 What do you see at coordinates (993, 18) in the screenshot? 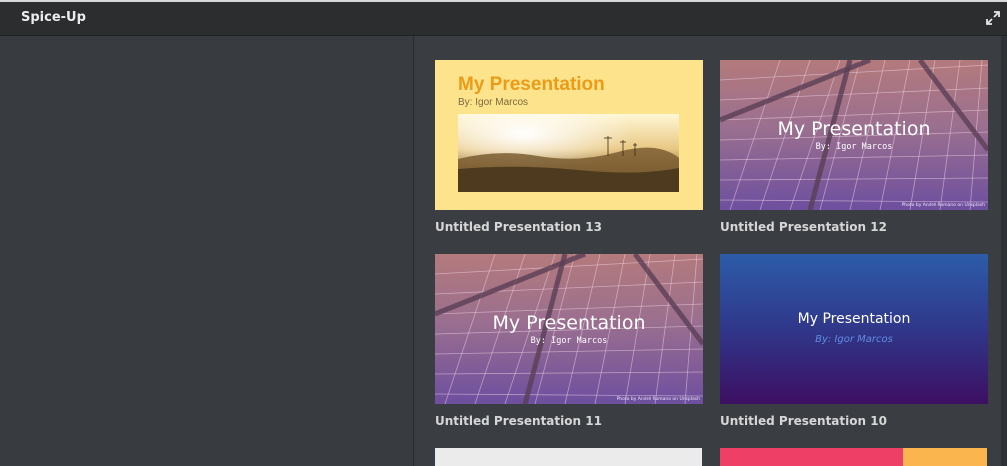
I see `fullscreen-icon` at bounding box center [993, 18].